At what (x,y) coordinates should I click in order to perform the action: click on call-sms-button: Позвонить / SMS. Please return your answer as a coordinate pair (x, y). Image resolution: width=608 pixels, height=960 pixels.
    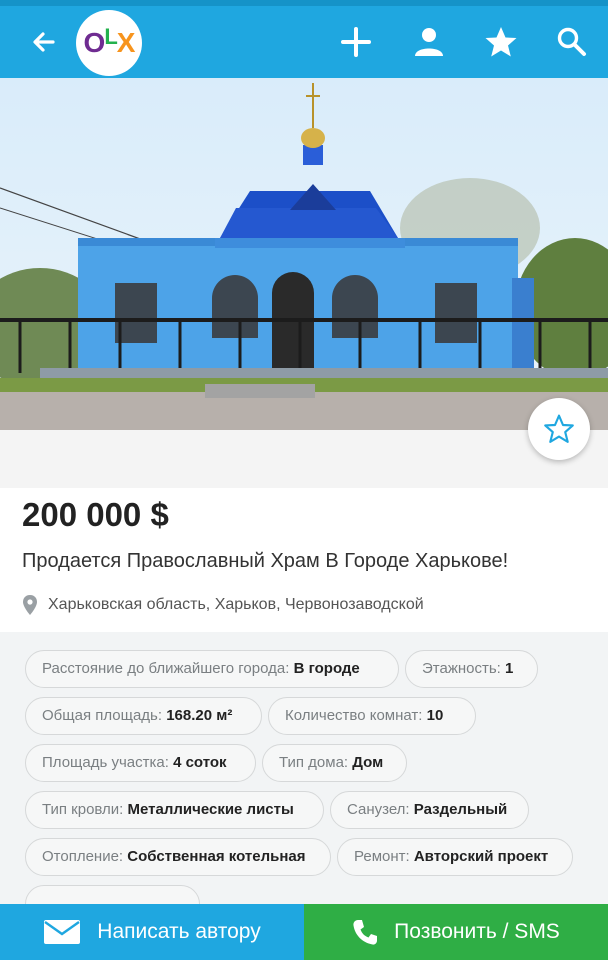
    Looking at the image, I should click on (456, 932).